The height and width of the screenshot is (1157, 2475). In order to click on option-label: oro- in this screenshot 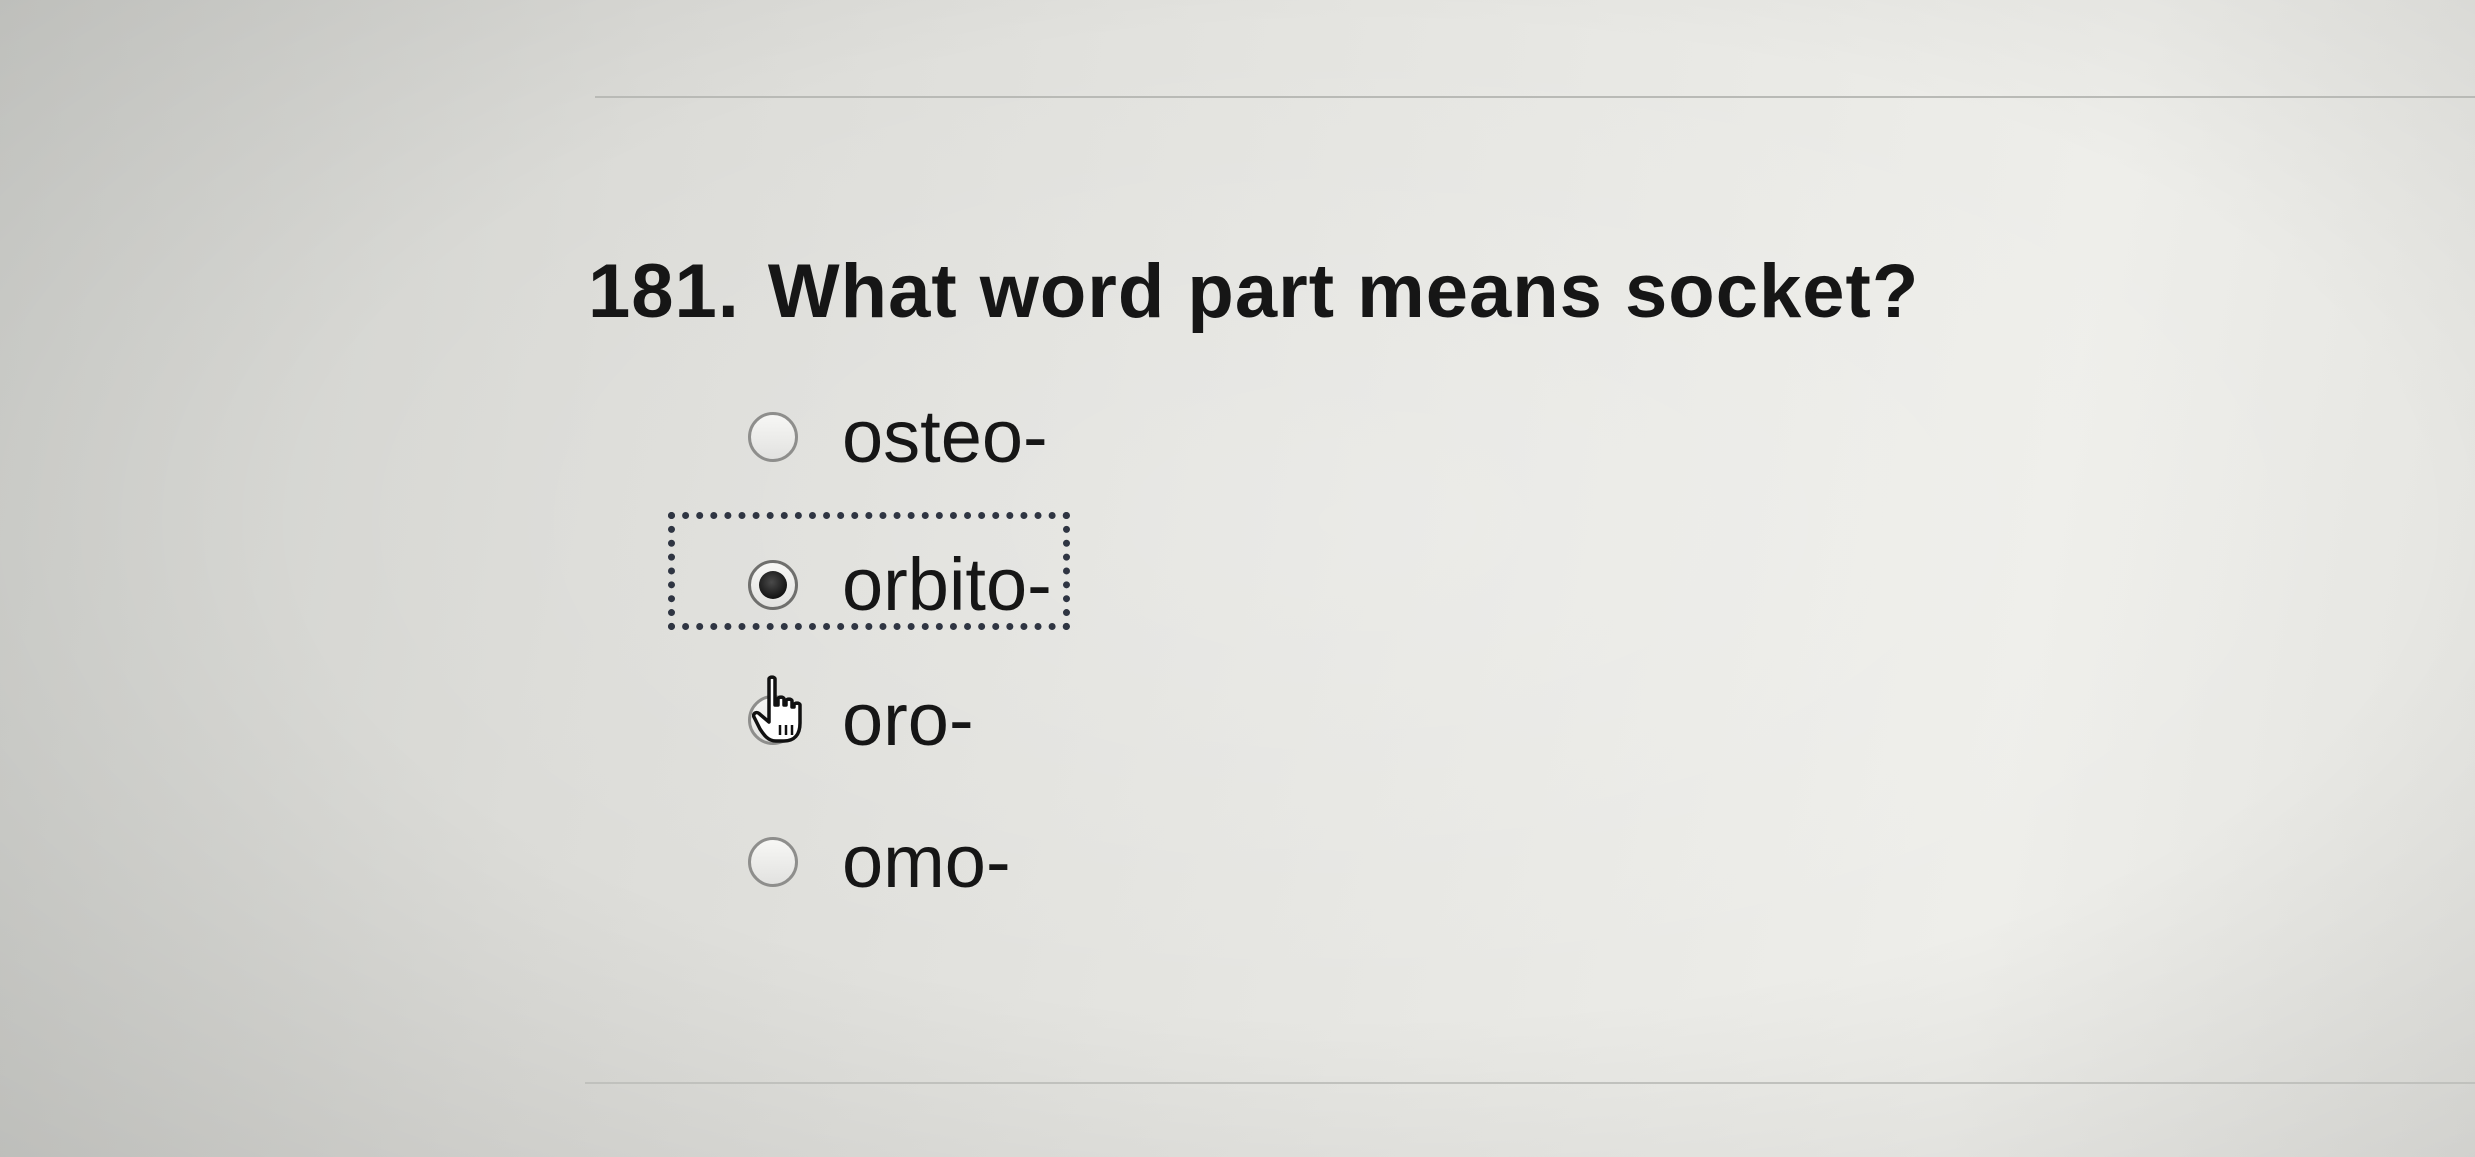, I will do `click(908, 719)`.